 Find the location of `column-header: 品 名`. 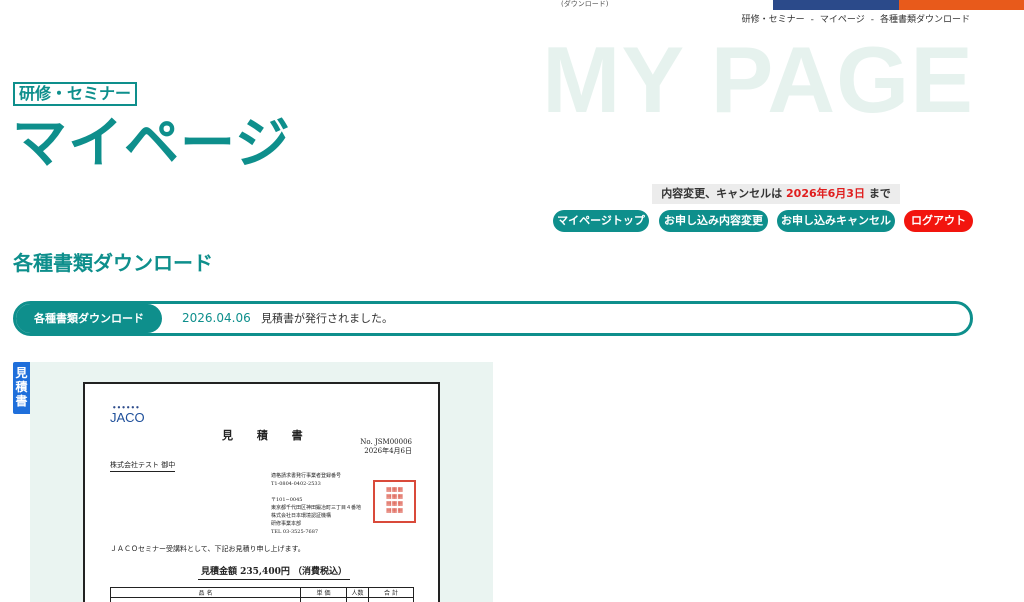

column-header: 品 名 is located at coordinates (205, 592).